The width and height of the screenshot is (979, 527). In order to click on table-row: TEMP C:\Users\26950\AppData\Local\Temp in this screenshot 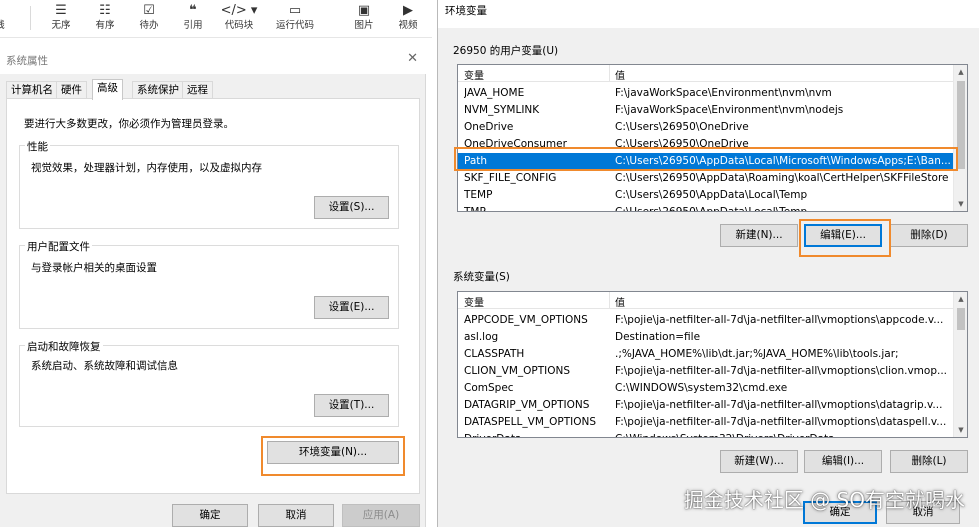, I will do `click(706, 195)`.